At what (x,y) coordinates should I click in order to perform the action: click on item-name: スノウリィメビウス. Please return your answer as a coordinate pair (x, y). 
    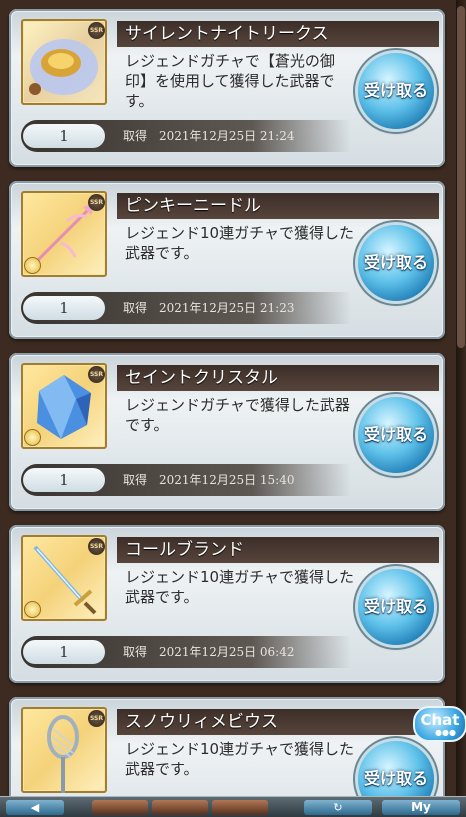
    Looking at the image, I should click on (278, 722).